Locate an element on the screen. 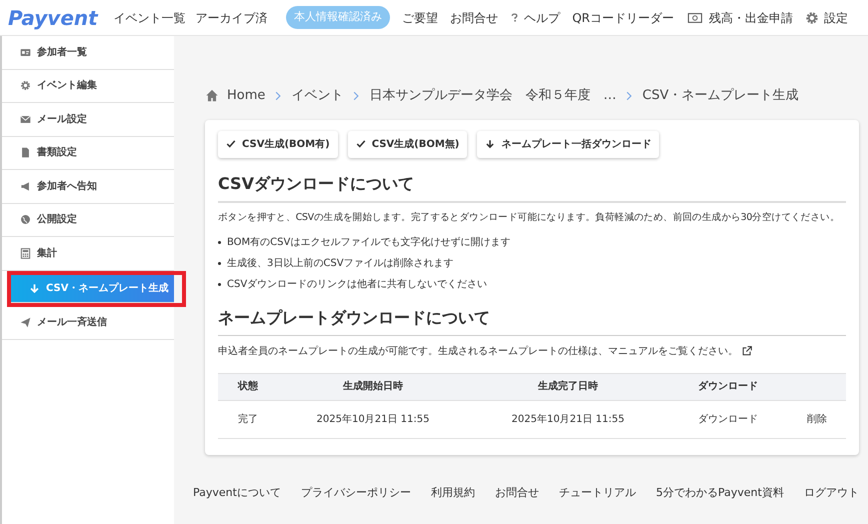 Image resolution: width=868 pixels, height=524 pixels. list-item: BOM有のCSVはエクセルファイルでも文字化けせずに開けます is located at coordinates (368, 243).